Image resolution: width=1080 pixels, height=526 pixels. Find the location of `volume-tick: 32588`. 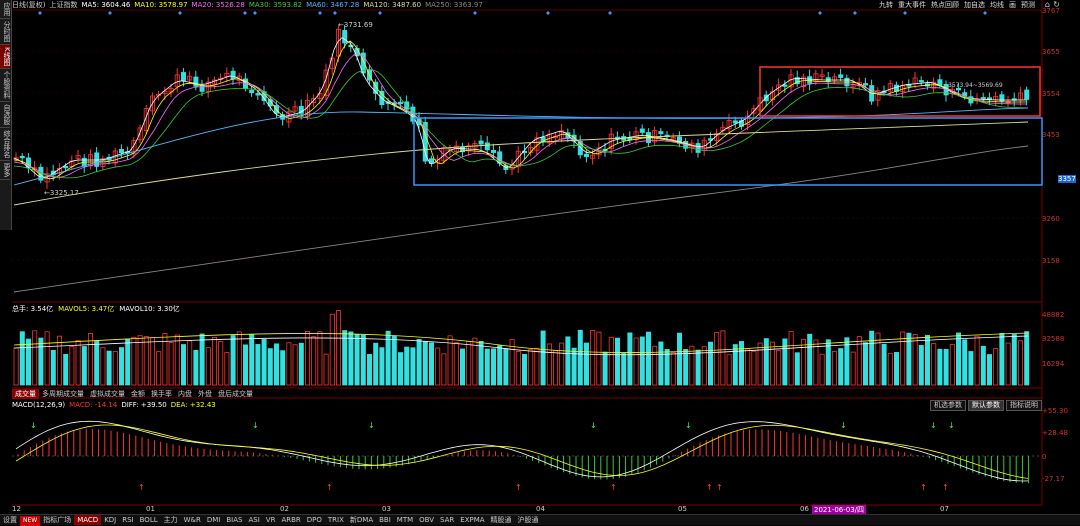

volume-tick: 32588 is located at coordinates (1053, 339).